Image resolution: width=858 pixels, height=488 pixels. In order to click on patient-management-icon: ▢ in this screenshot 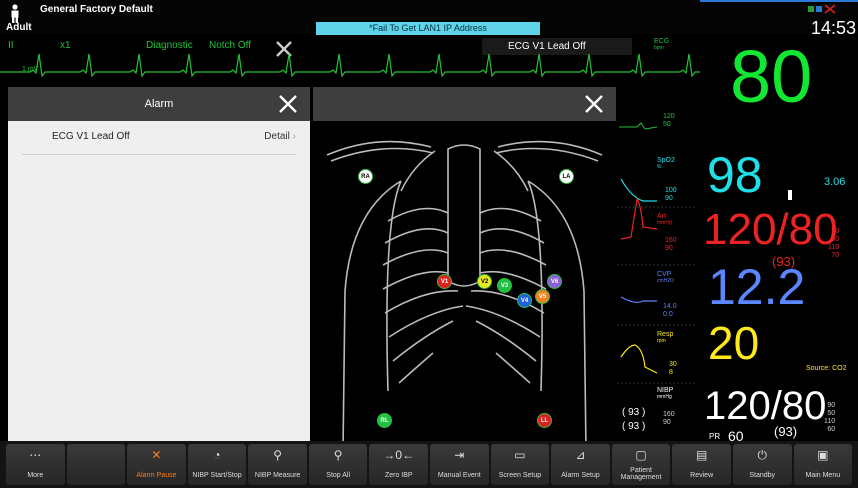, I will do `click(641, 455)`.